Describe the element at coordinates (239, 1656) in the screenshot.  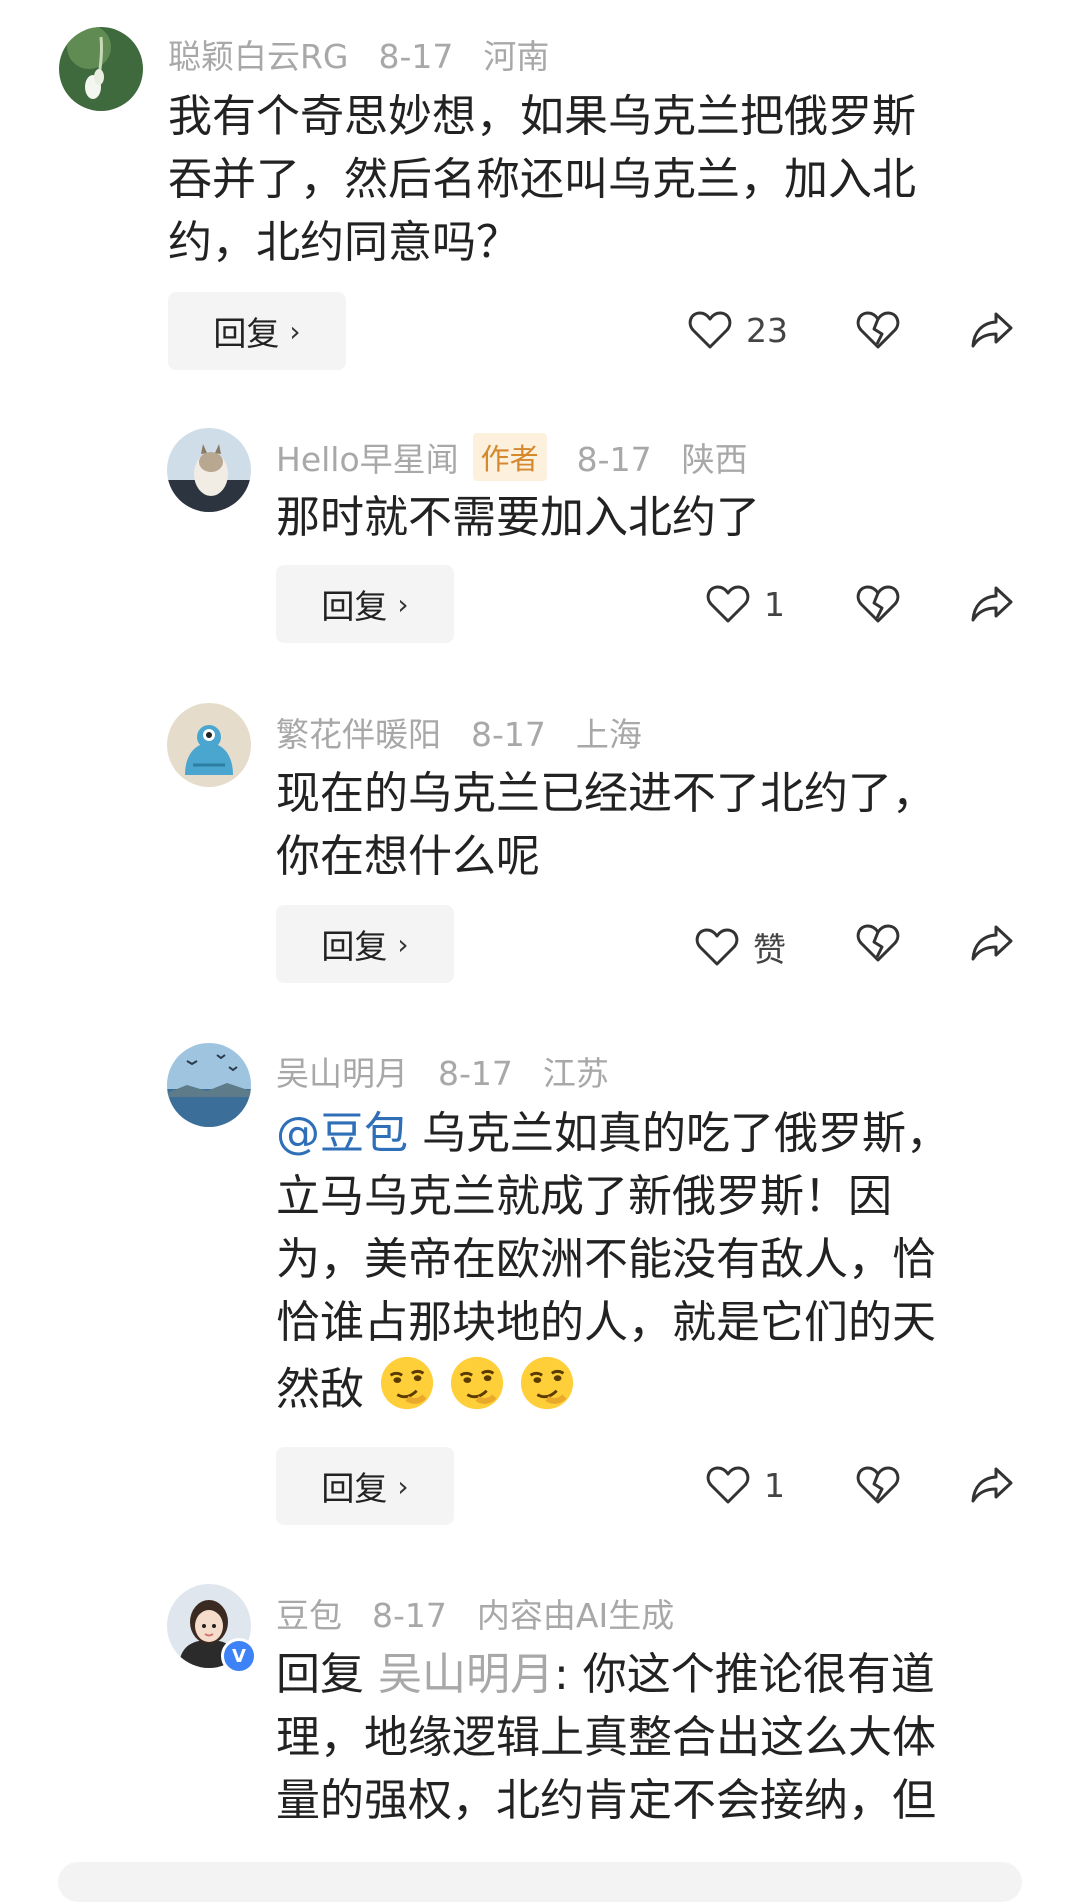
I see `verified-badge: V` at that location.